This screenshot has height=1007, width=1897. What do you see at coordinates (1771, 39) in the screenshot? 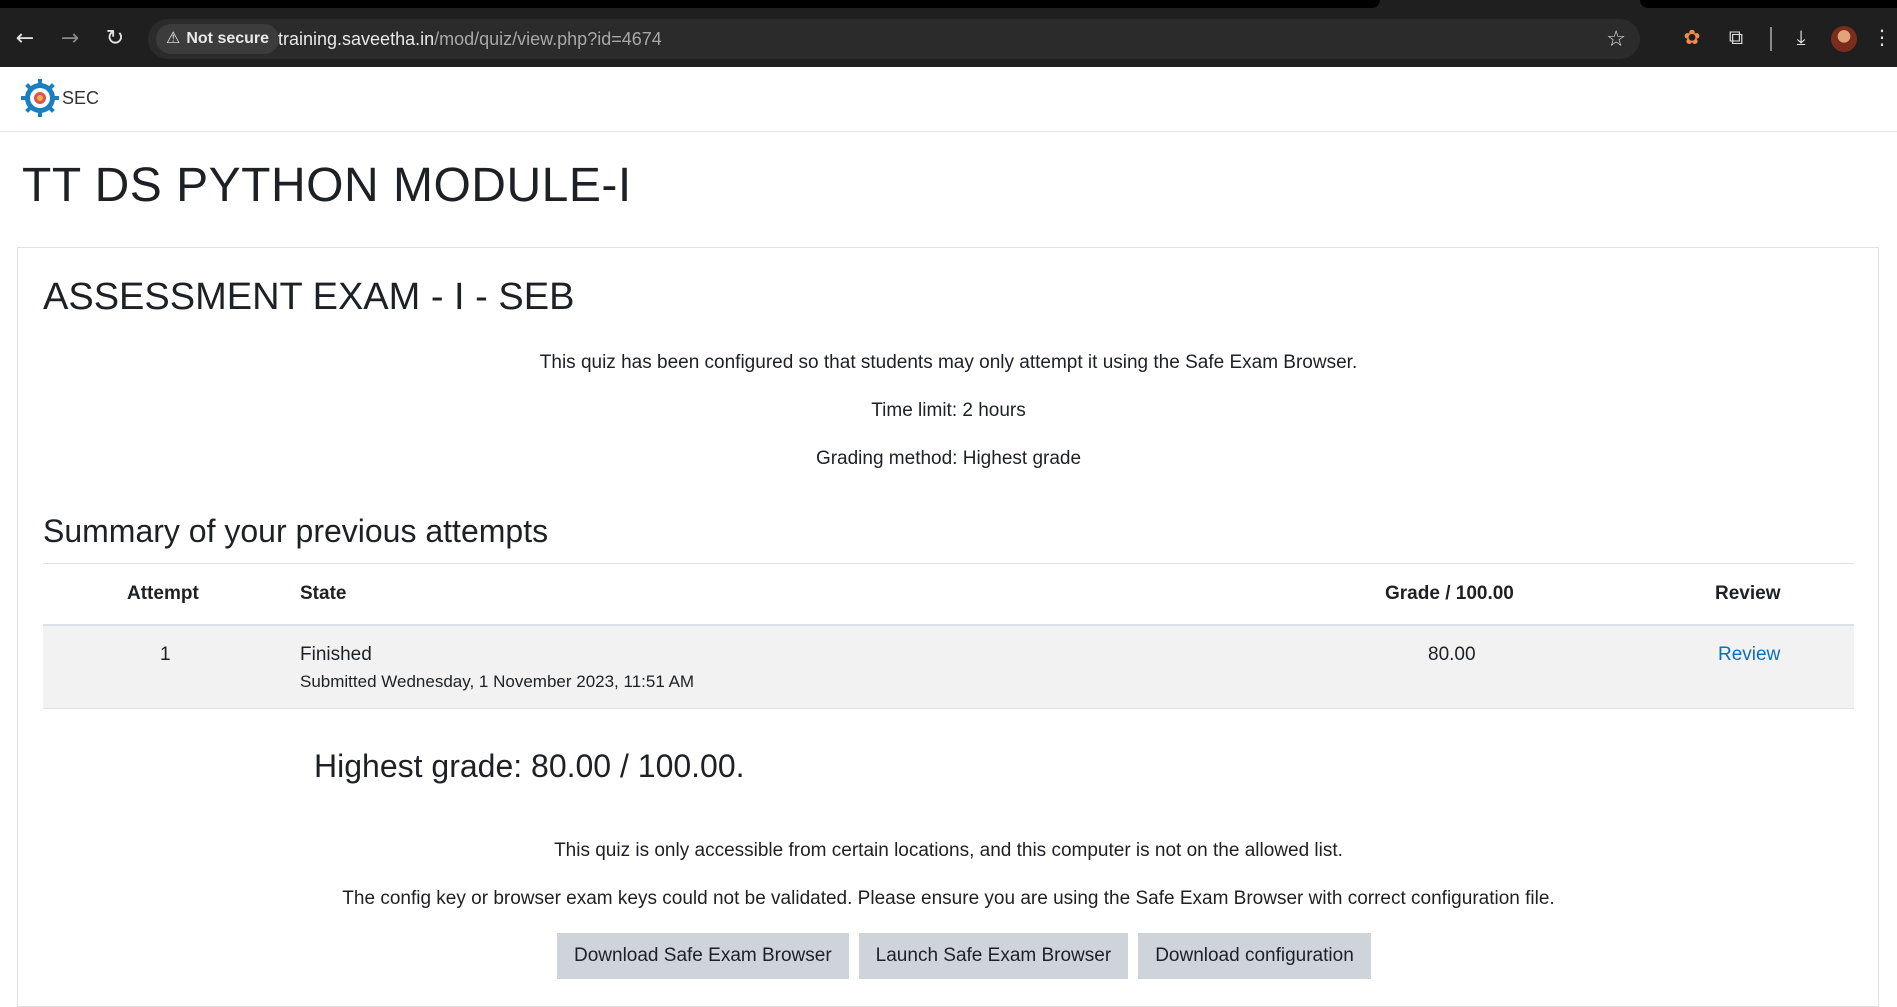
I see `toolbar-divider` at bounding box center [1771, 39].